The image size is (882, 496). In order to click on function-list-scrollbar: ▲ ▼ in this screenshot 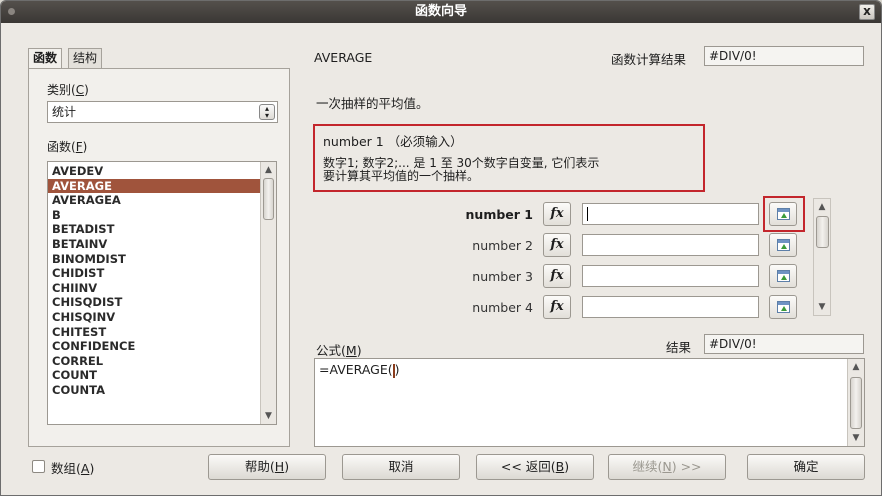, I will do `click(268, 293)`.